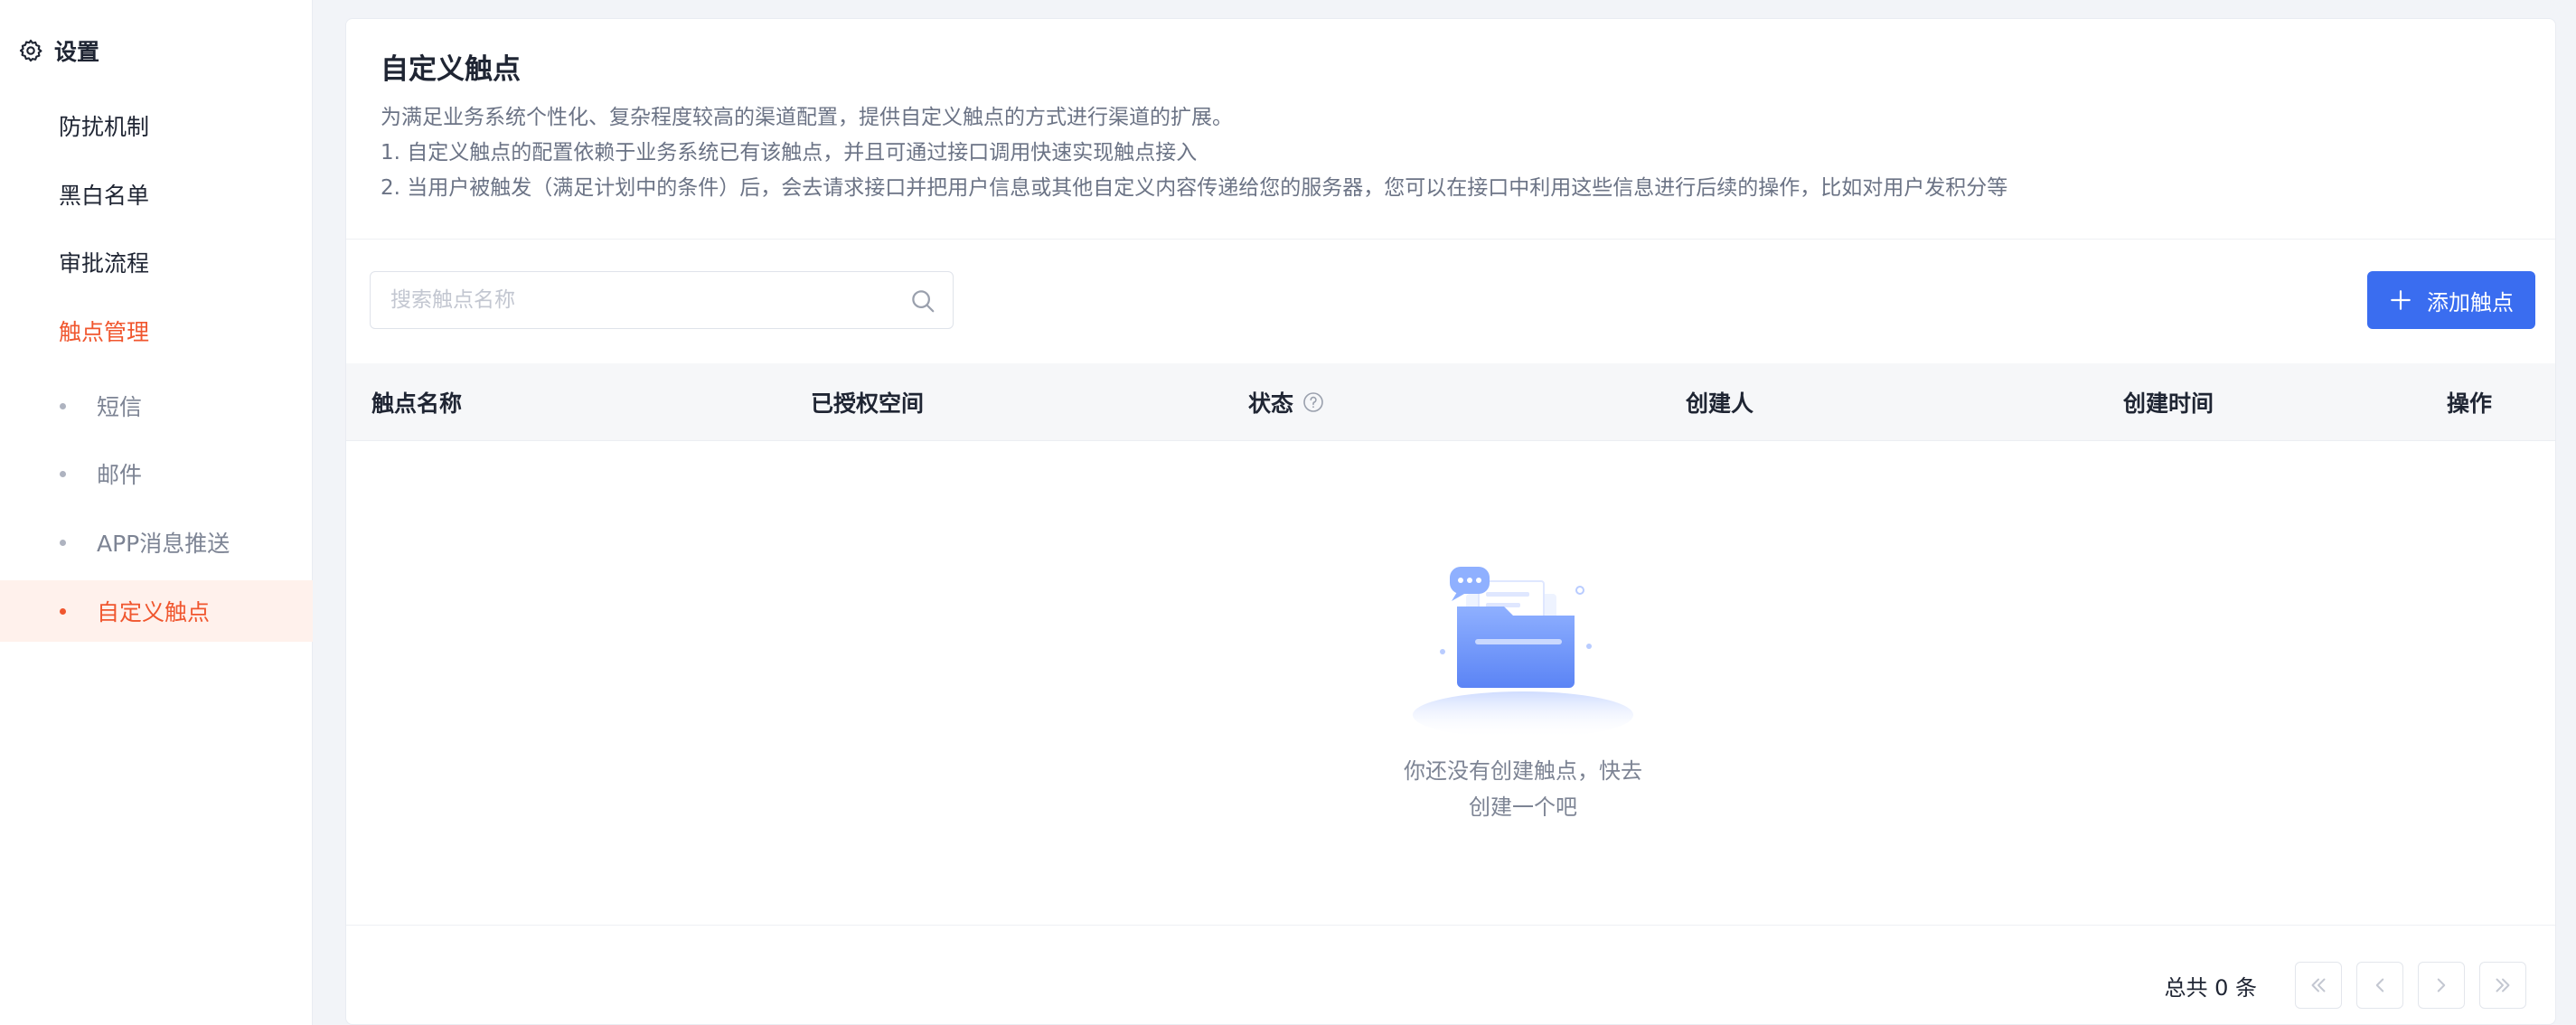 Image resolution: width=2576 pixels, height=1025 pixels. I want to click on last-page-button, so click(2502, 986).